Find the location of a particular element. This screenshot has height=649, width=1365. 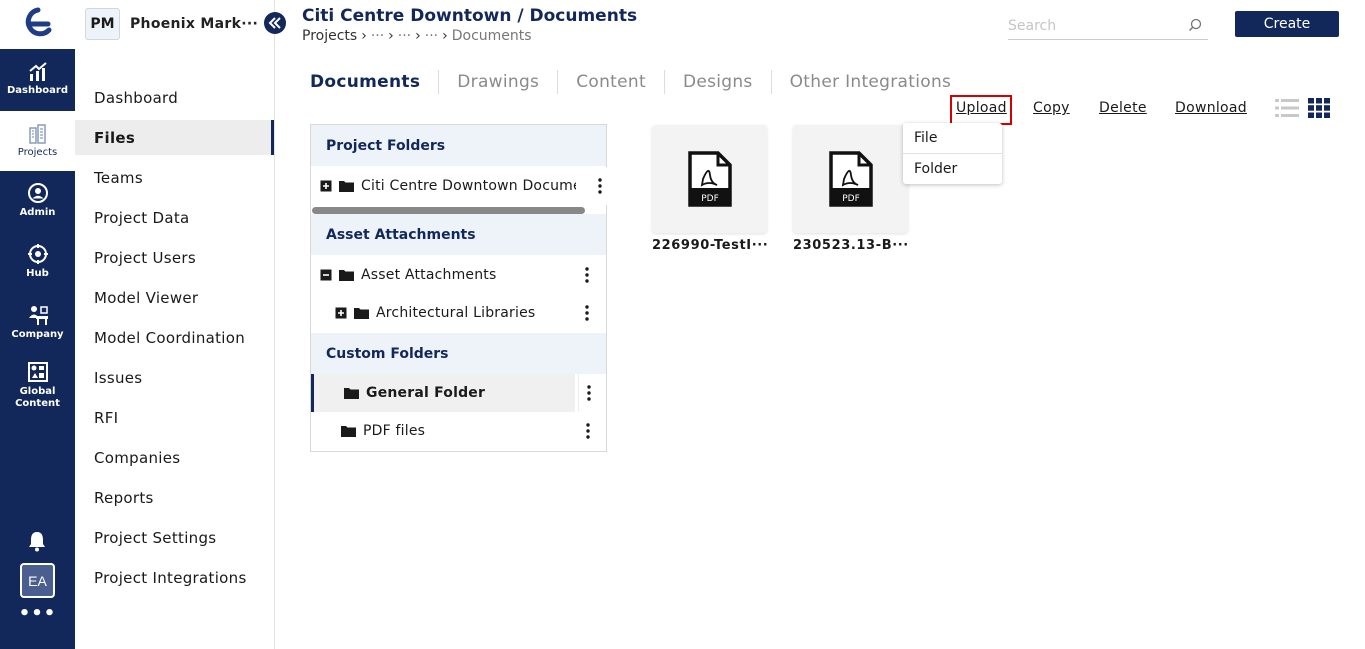

project-name: Phoenix Mark··· is located at coordinates (194, 24).